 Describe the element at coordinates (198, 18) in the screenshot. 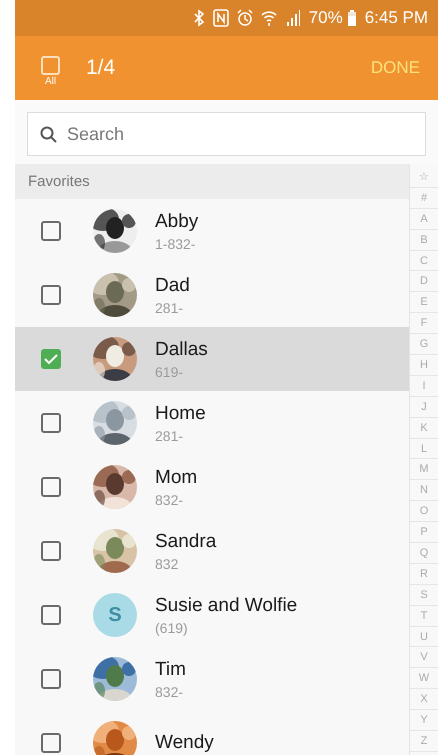

I see `bluetooth-icon` at that location.